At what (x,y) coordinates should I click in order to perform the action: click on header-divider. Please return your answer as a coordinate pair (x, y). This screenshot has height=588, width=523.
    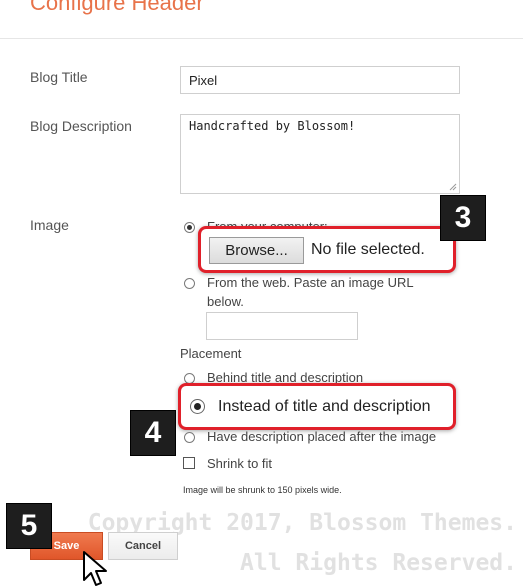
    Looking at the image, I should click on (261, 38).